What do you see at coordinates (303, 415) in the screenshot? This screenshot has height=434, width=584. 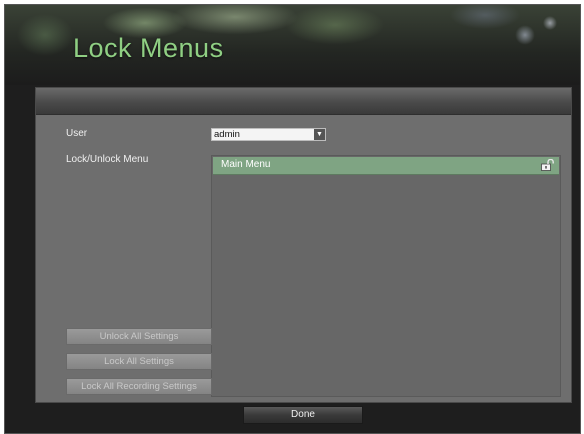 I see `done-button: Done` at bounding box center [303, 415].